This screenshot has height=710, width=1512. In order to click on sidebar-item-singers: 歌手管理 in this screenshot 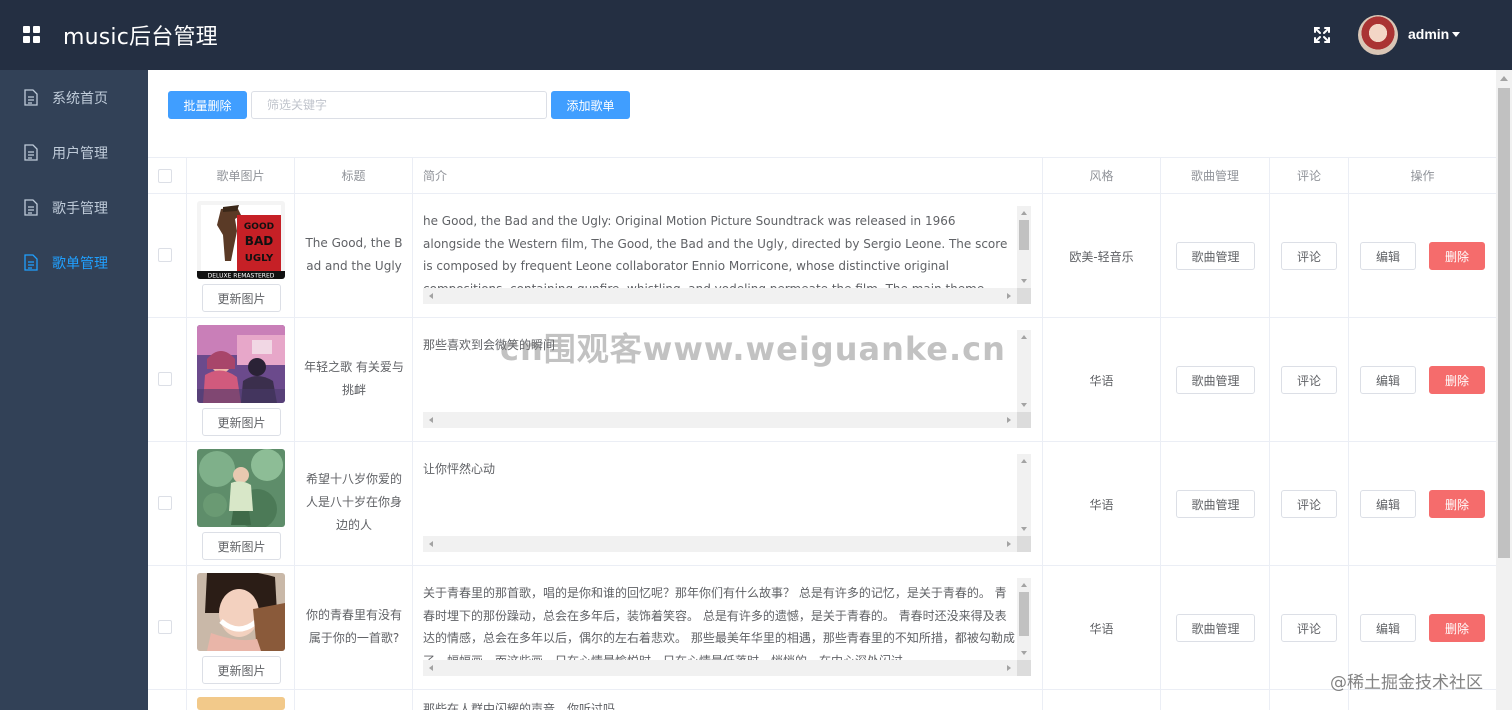, I will do `click(74, 207)`.